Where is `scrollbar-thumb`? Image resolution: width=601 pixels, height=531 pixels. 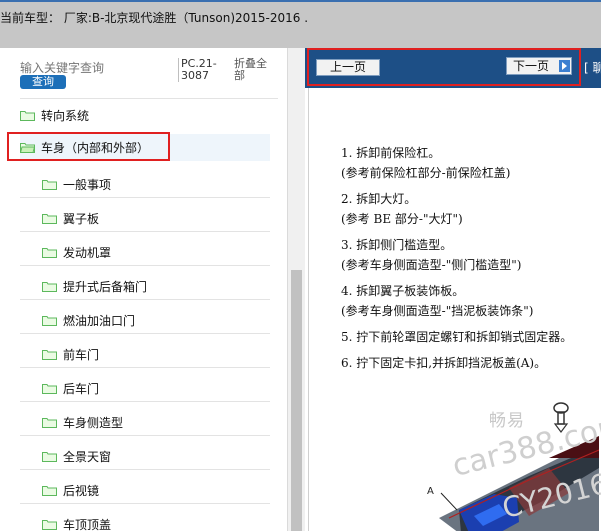
scrollbar-thumb is located at coordinates (296, 400).